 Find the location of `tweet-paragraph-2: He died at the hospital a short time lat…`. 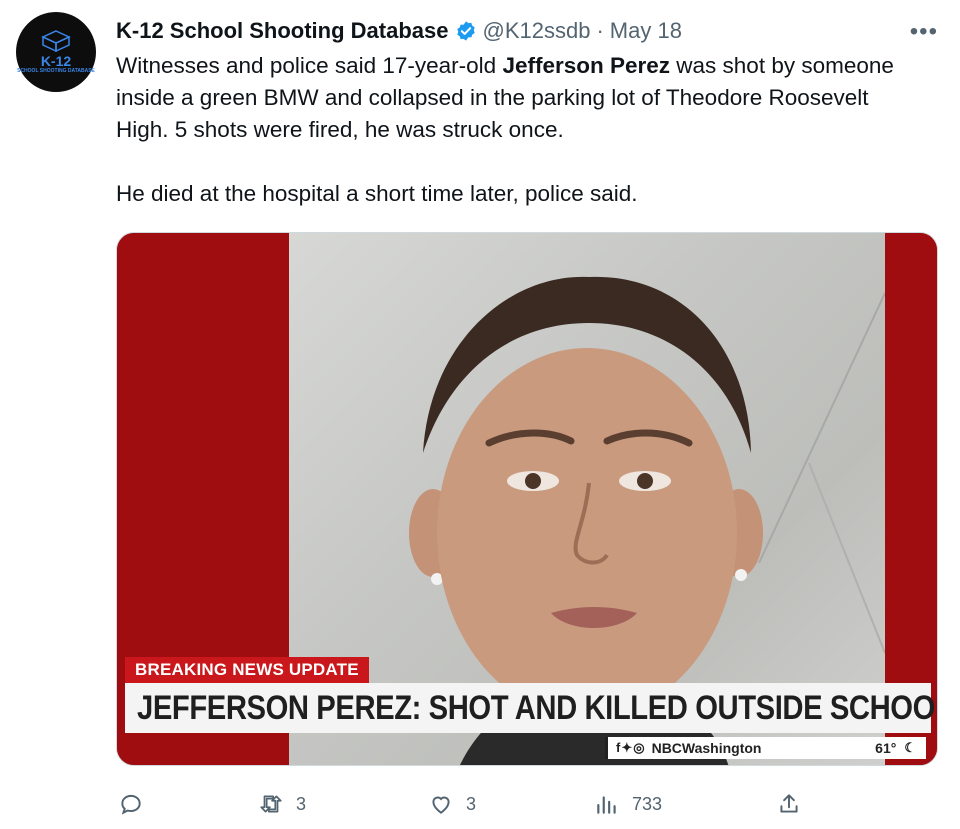

tweet-paragraph-2: He died at the hospital a short time lat… is located at coordinates (377, 193).